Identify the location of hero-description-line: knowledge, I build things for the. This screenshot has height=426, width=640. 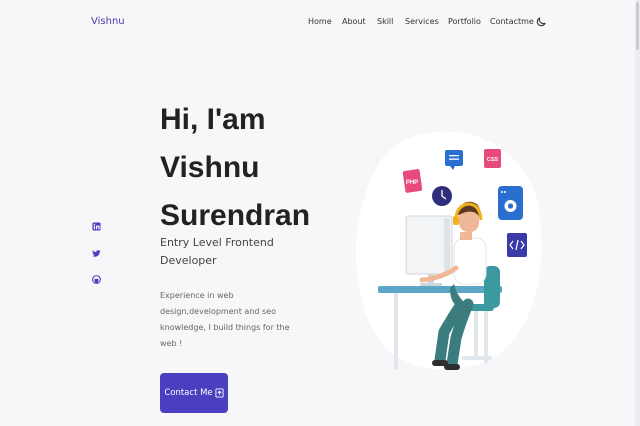
(225, 327).